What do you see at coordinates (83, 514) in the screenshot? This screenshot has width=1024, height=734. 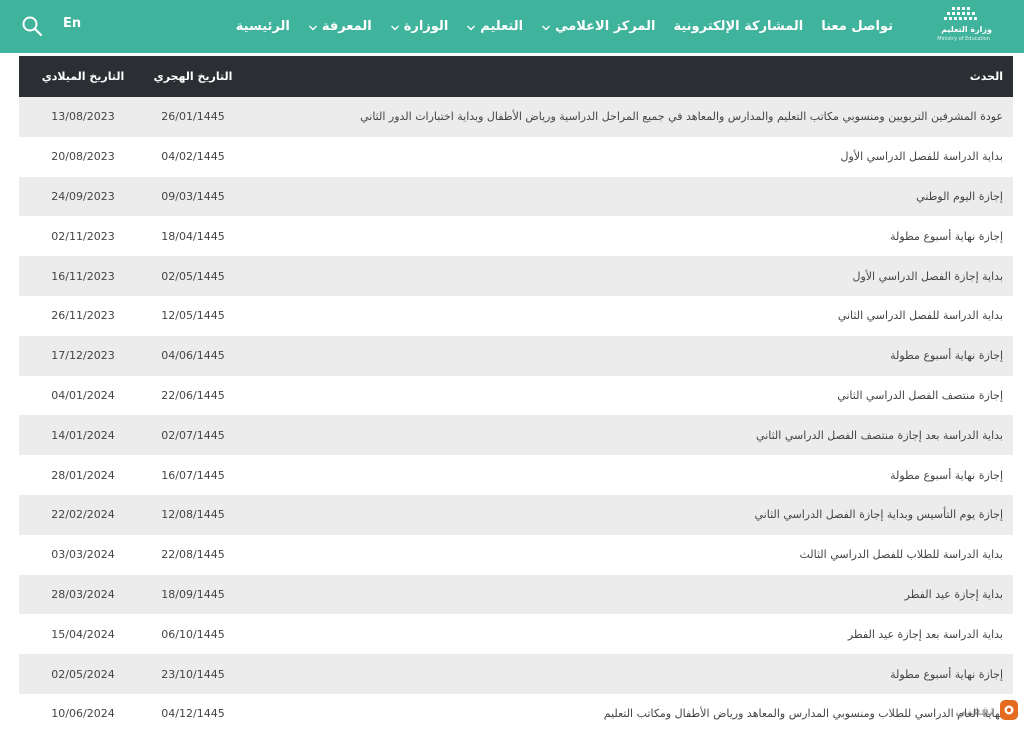 I see `gregorian-date-cell: 22/02/2024` at bounding box center [83, 514].